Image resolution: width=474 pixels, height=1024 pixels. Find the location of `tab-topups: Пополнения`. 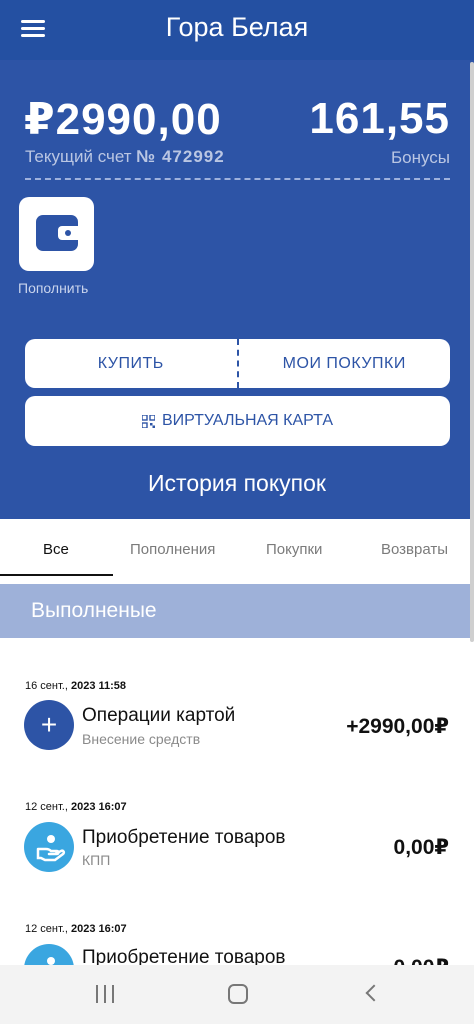

tab-topups: Пополнения is located at coordinates (172, 549).